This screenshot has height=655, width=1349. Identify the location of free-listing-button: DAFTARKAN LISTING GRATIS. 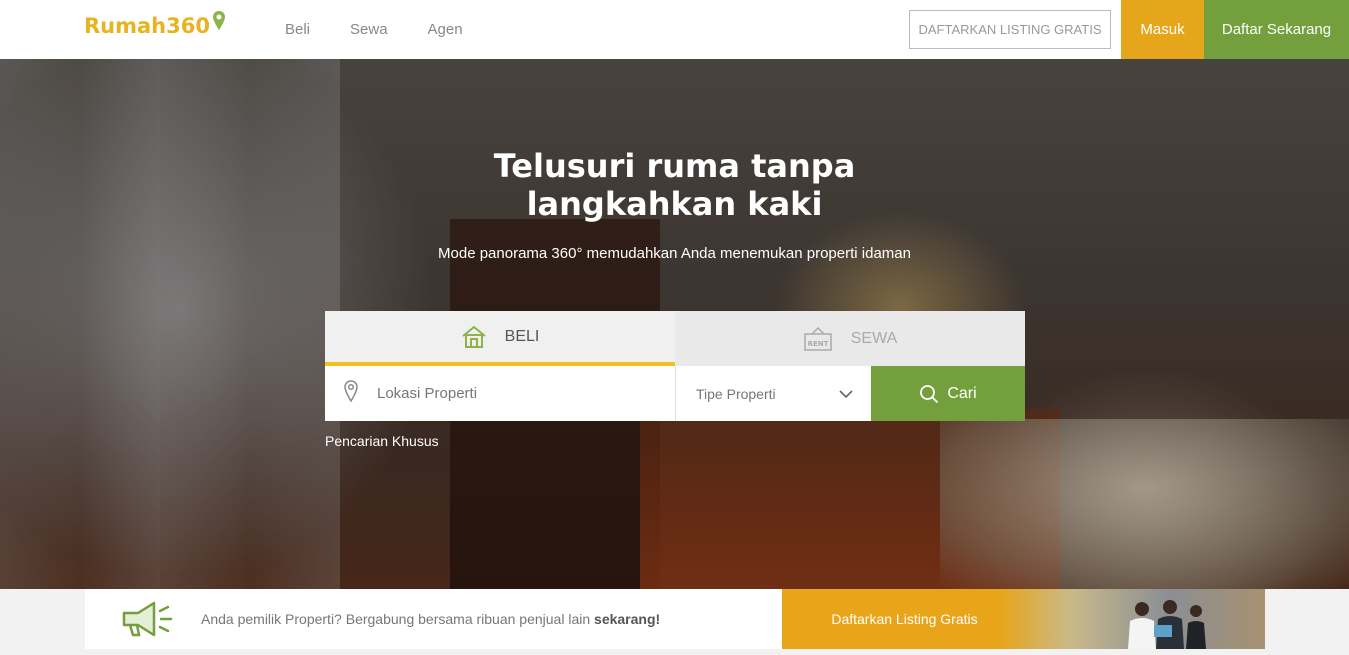
(1010, 29).